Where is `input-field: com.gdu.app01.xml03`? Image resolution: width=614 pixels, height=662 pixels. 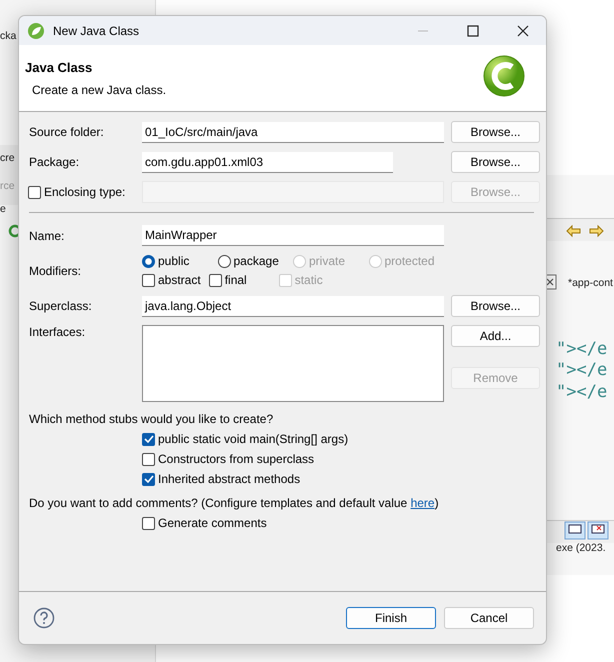 input-field: com.gdu.app01.xml03 is located at coordinates (267, 162).